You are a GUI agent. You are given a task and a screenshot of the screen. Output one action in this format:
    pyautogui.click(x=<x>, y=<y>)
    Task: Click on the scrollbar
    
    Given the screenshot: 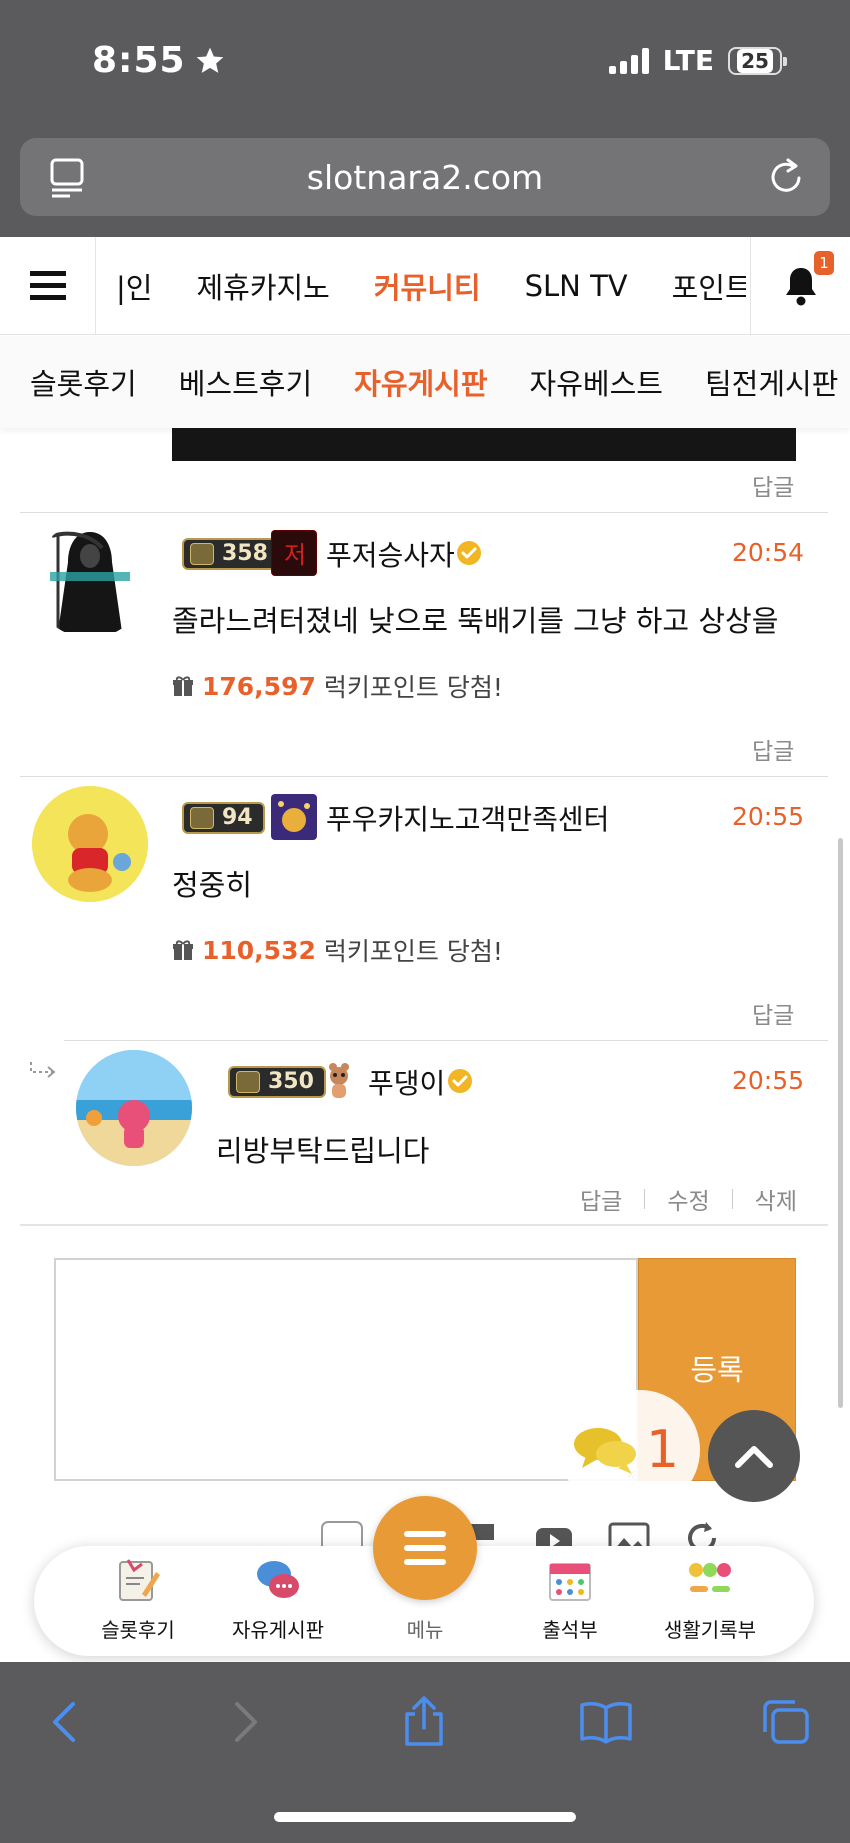 What is the action you would take?
    pyautogui.click(x=840, y=1123)
    